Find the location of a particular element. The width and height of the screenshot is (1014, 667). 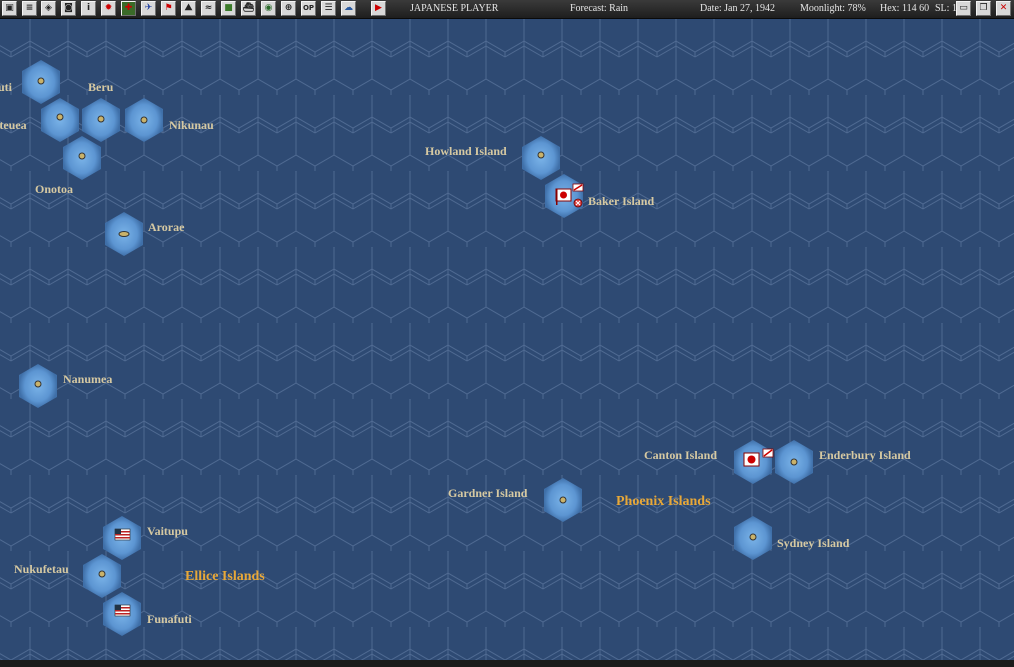

region-label-ellice: Ellice Islands is located at coordinates (225, 576).